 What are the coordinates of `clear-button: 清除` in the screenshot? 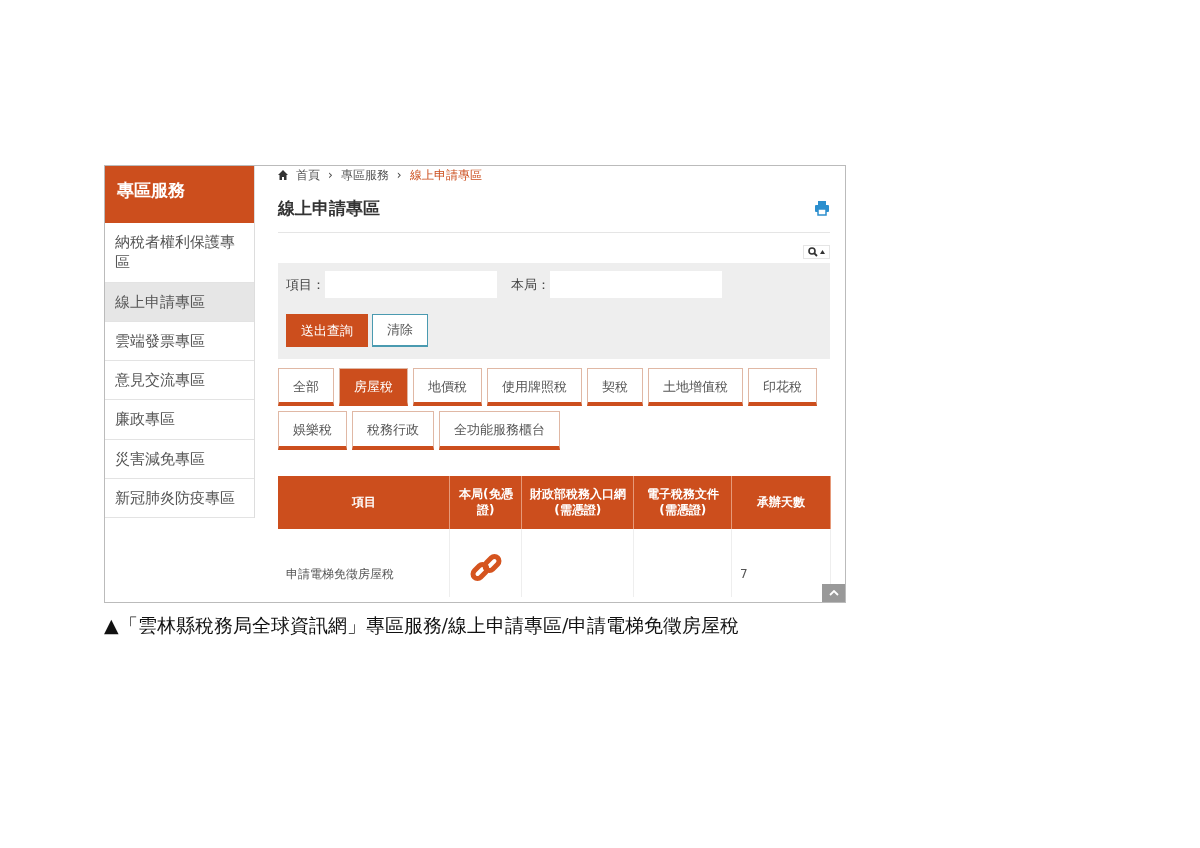 It's located at (400, 330).